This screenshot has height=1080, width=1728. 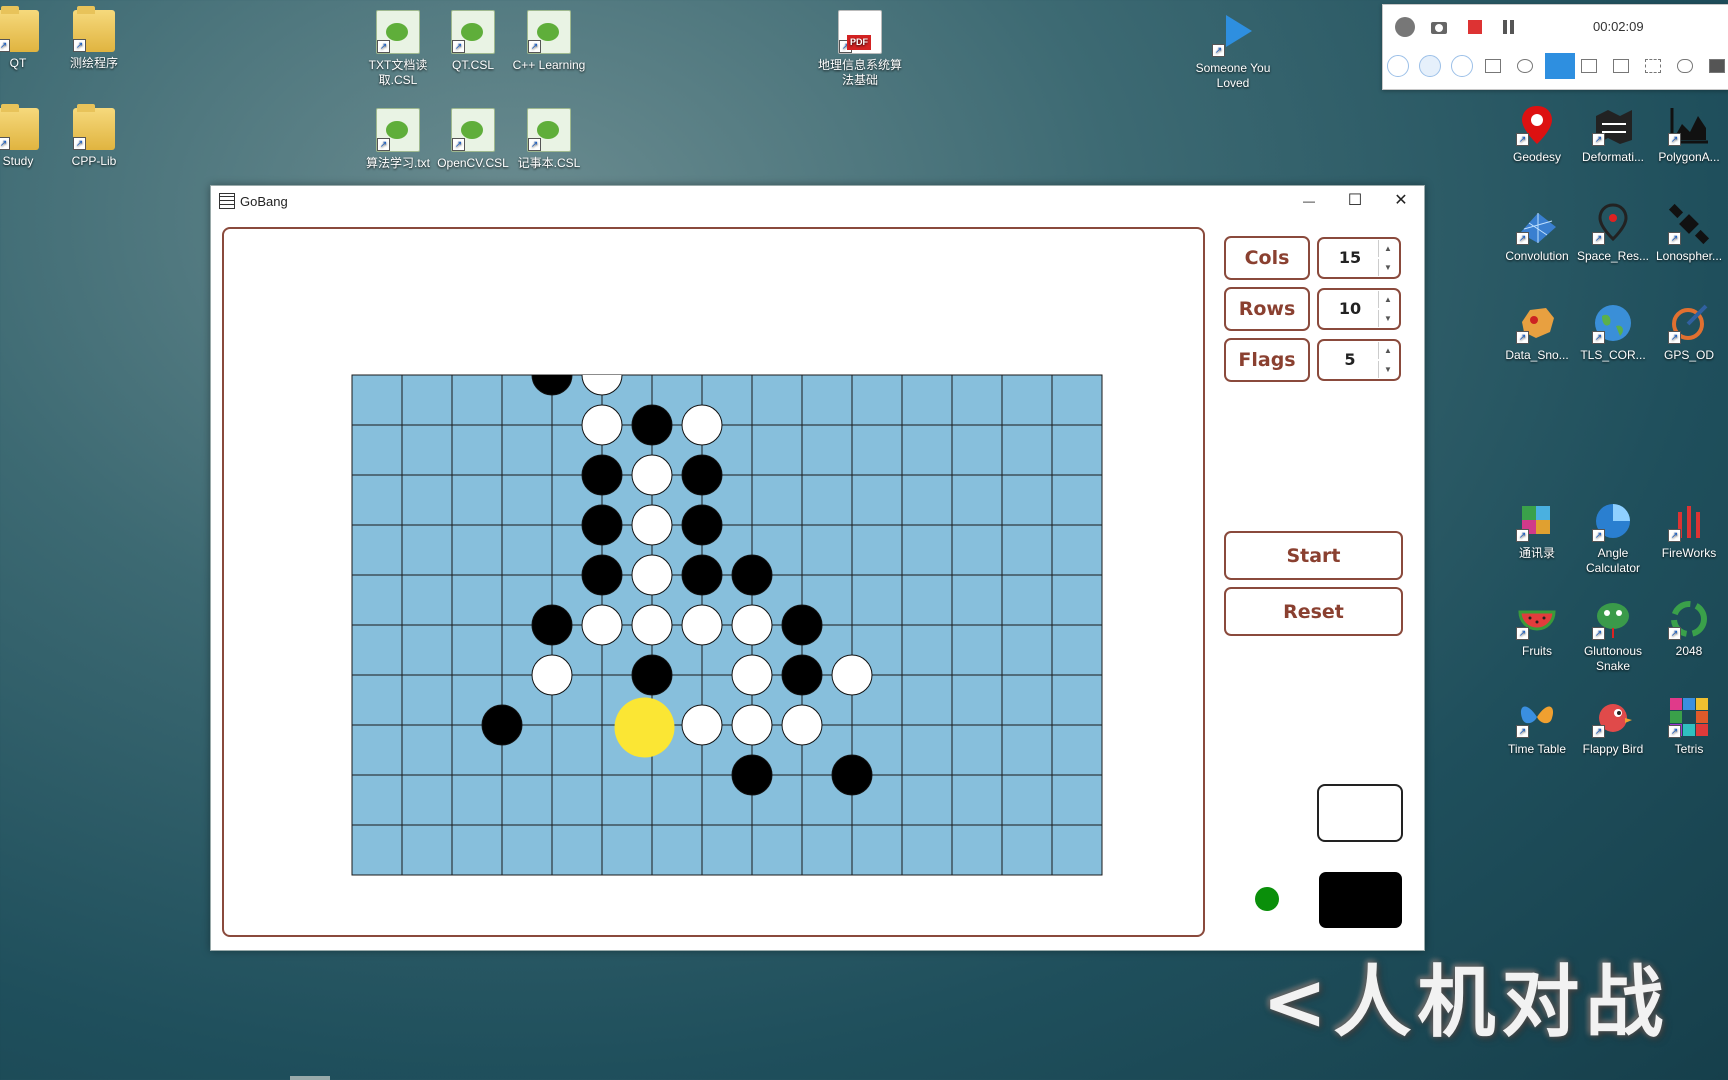 I want to click on last-move-highlight, so click(x=644, y=727).